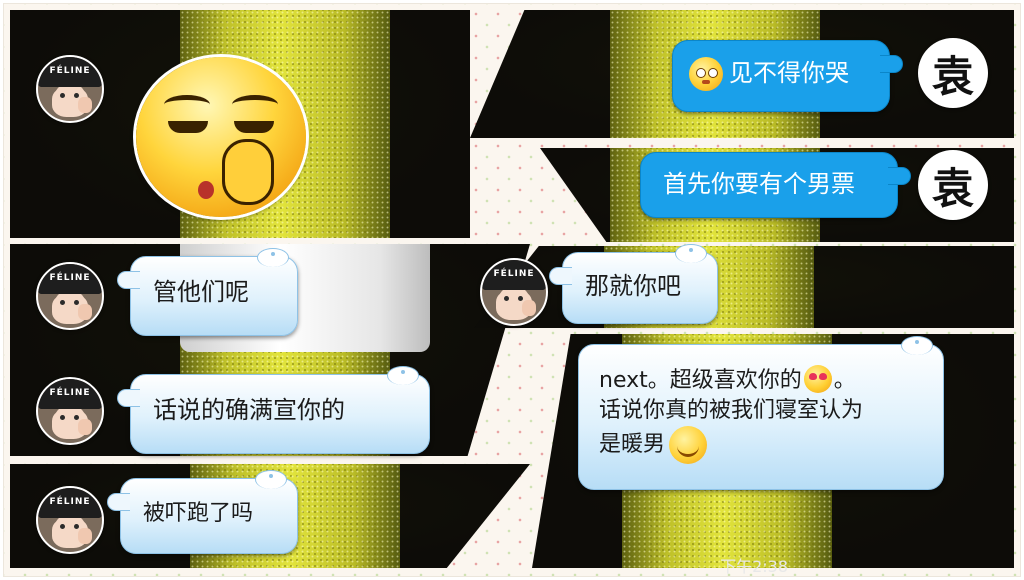 The image size is (1024, 580). What do you see at coordinates (202, 512) in the screenshot?
I see `message-bubble-incoming: 被吓跑了吗` at bounding box center [202, 512].